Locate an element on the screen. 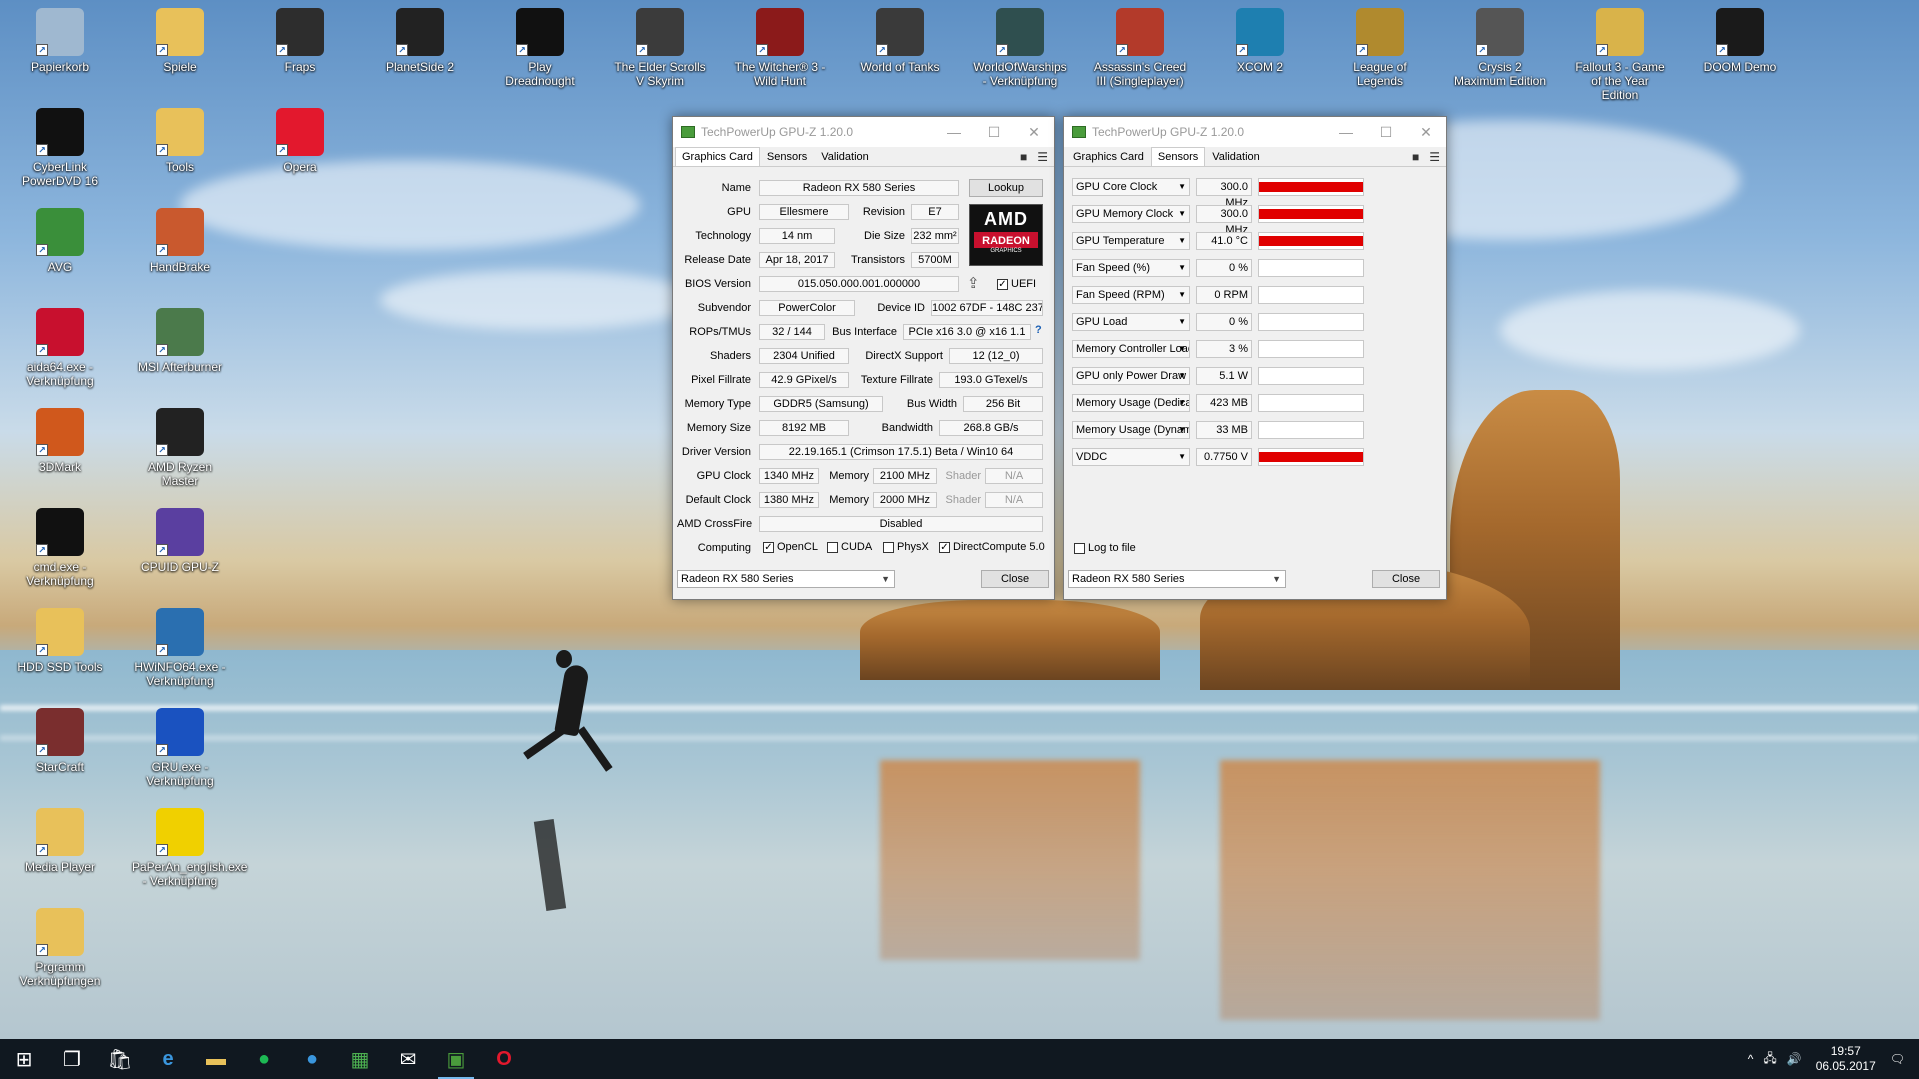 This screenshot has height=1079, width=1919. desktop-icon: ↗ HWiNFO64.exe - Verknüpfung is located at coordinates (180, 646).